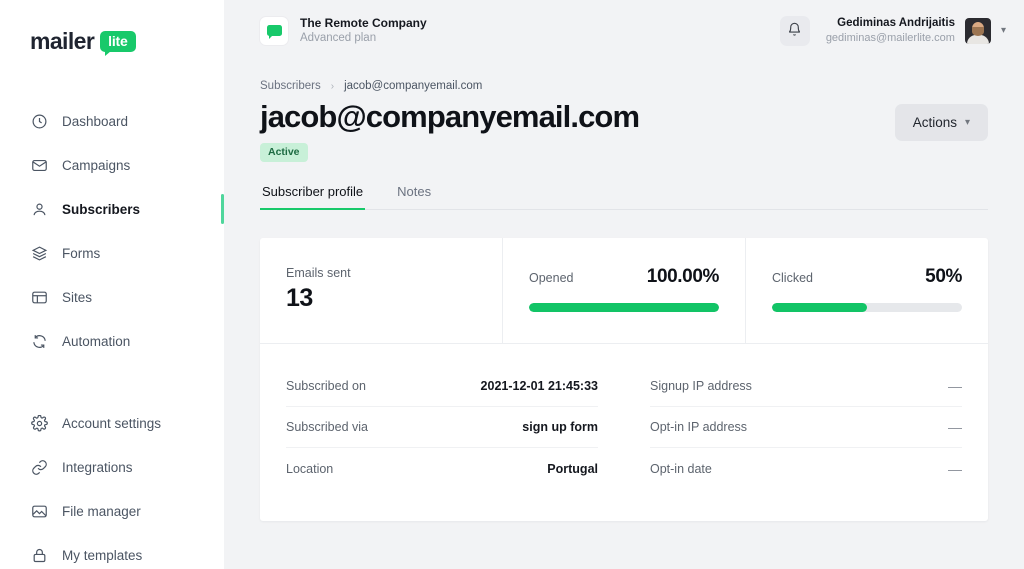  What do you see at coordinates (96, 341) in the screenshot?
I see `sidebar-item-label: Automation` at bounding box center [96, 341].